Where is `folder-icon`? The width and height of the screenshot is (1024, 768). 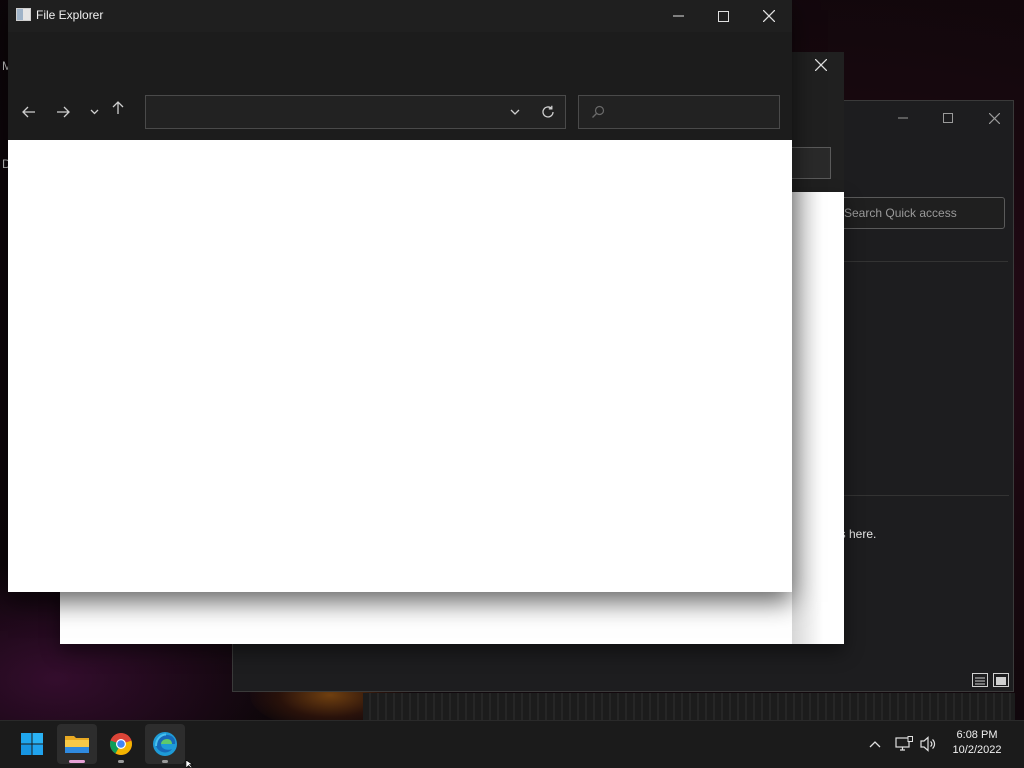
folder-icon is located at coordinates (77, 744).